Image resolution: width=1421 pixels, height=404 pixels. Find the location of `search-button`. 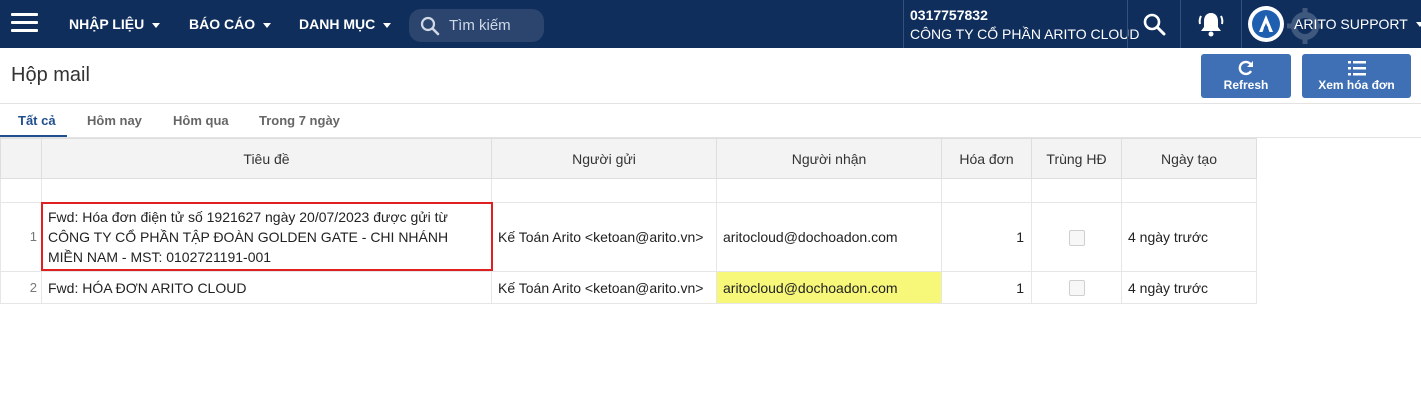

search-button is located at coordinates (1154, 24).